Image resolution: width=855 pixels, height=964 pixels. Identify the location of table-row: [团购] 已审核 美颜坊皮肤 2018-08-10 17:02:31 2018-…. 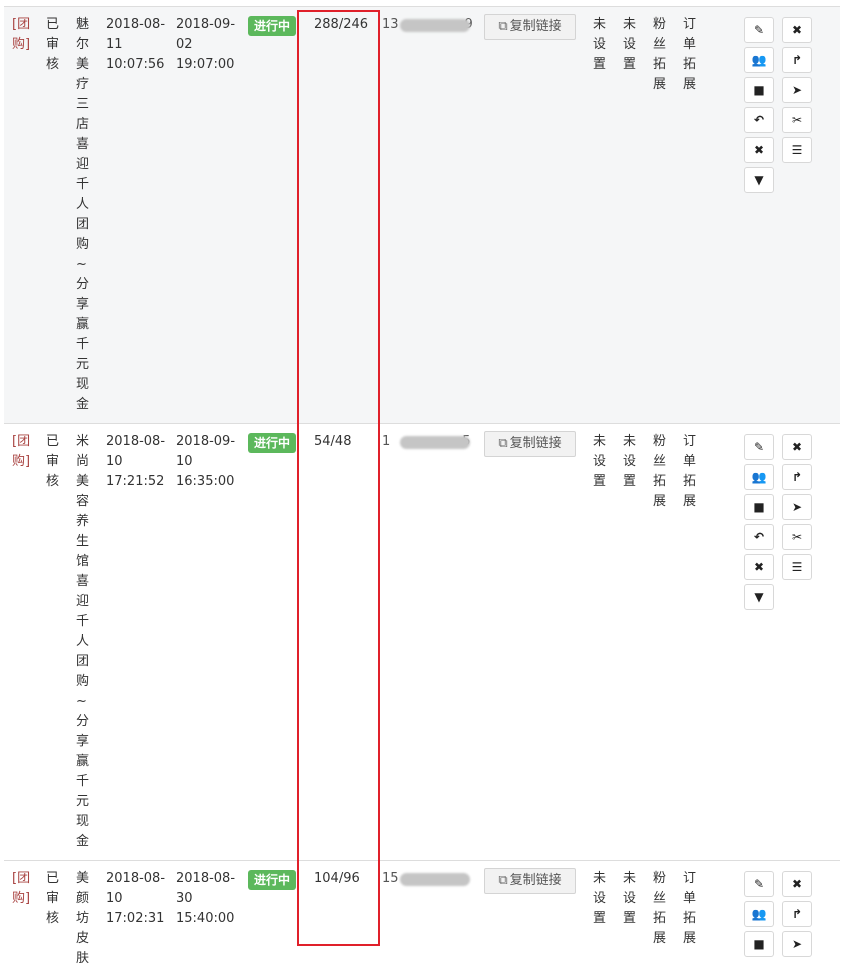
(422, 912).